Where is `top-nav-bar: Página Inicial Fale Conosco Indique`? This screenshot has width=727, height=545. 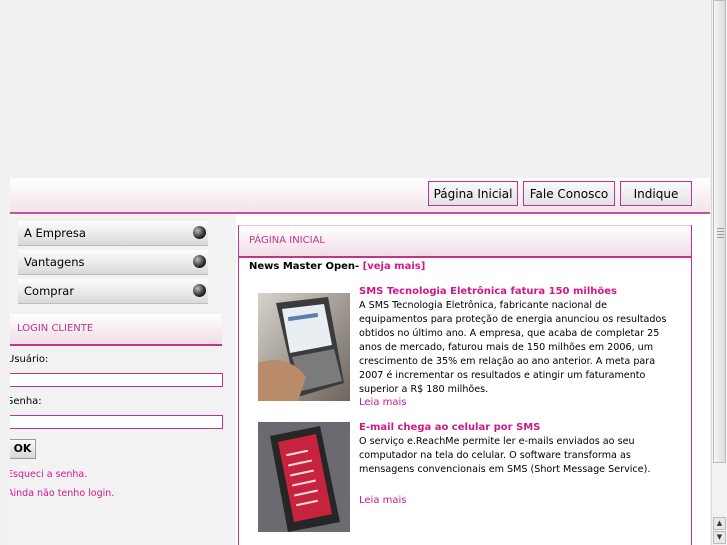 top-nav-bar: Página Inicial Fale Conosco Indique is located at coordinates (360, 196).